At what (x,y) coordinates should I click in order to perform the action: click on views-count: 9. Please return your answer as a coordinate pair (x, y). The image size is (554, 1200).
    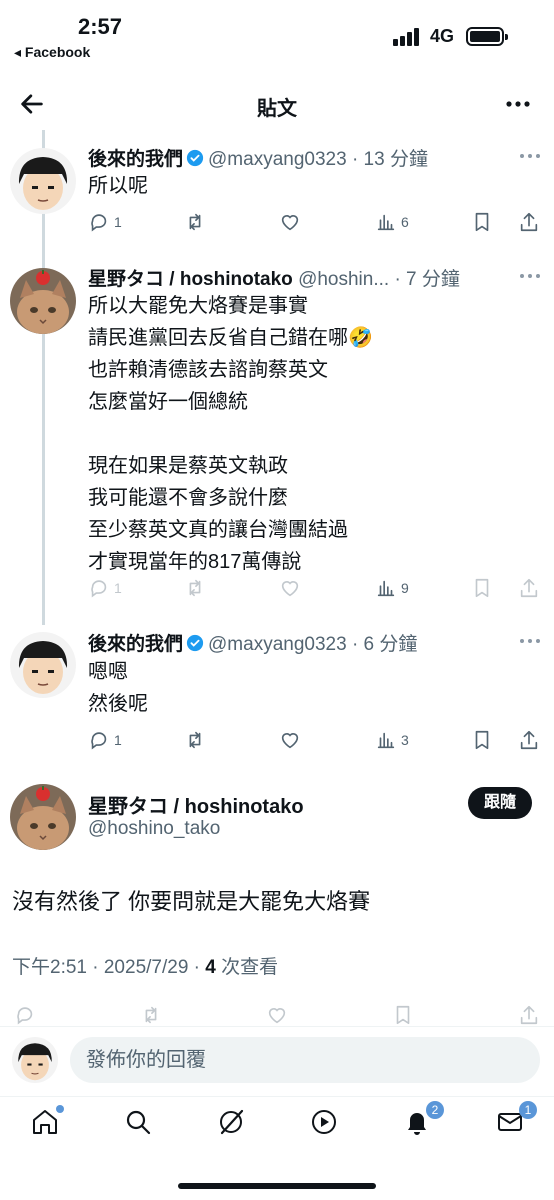
    Looking at the image, I should click on (405, 588).